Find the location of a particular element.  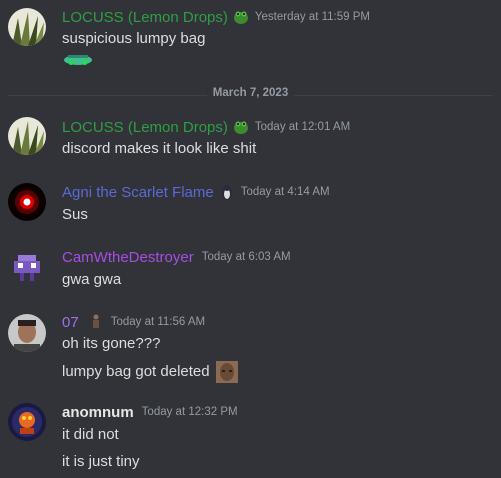

message-text-line-2: lumpy bag got deleted is located at coordinates (150, 372).